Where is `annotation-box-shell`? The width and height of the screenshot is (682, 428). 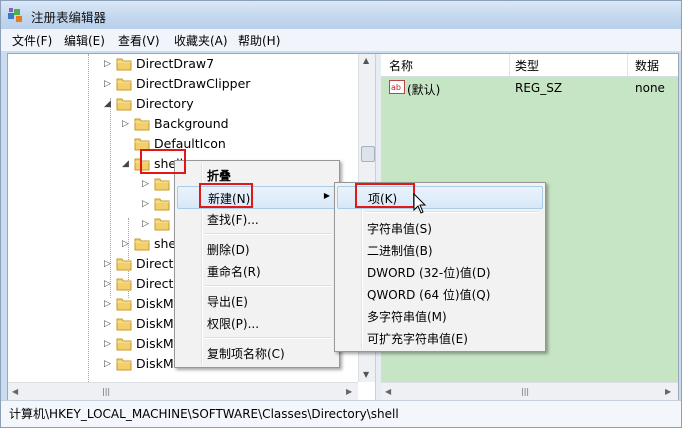
annotation-box-shell is located at coordinates (163, 161).